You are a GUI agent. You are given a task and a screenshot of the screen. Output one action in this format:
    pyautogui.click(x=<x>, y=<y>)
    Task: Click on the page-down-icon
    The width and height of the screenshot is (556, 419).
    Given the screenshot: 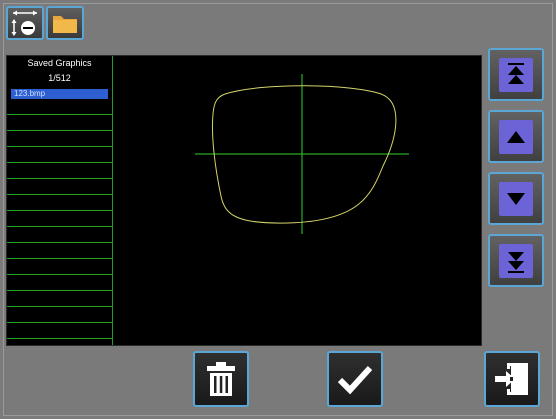 What is the action you would take?
    pyautogui.click(x=516, y=262)
    